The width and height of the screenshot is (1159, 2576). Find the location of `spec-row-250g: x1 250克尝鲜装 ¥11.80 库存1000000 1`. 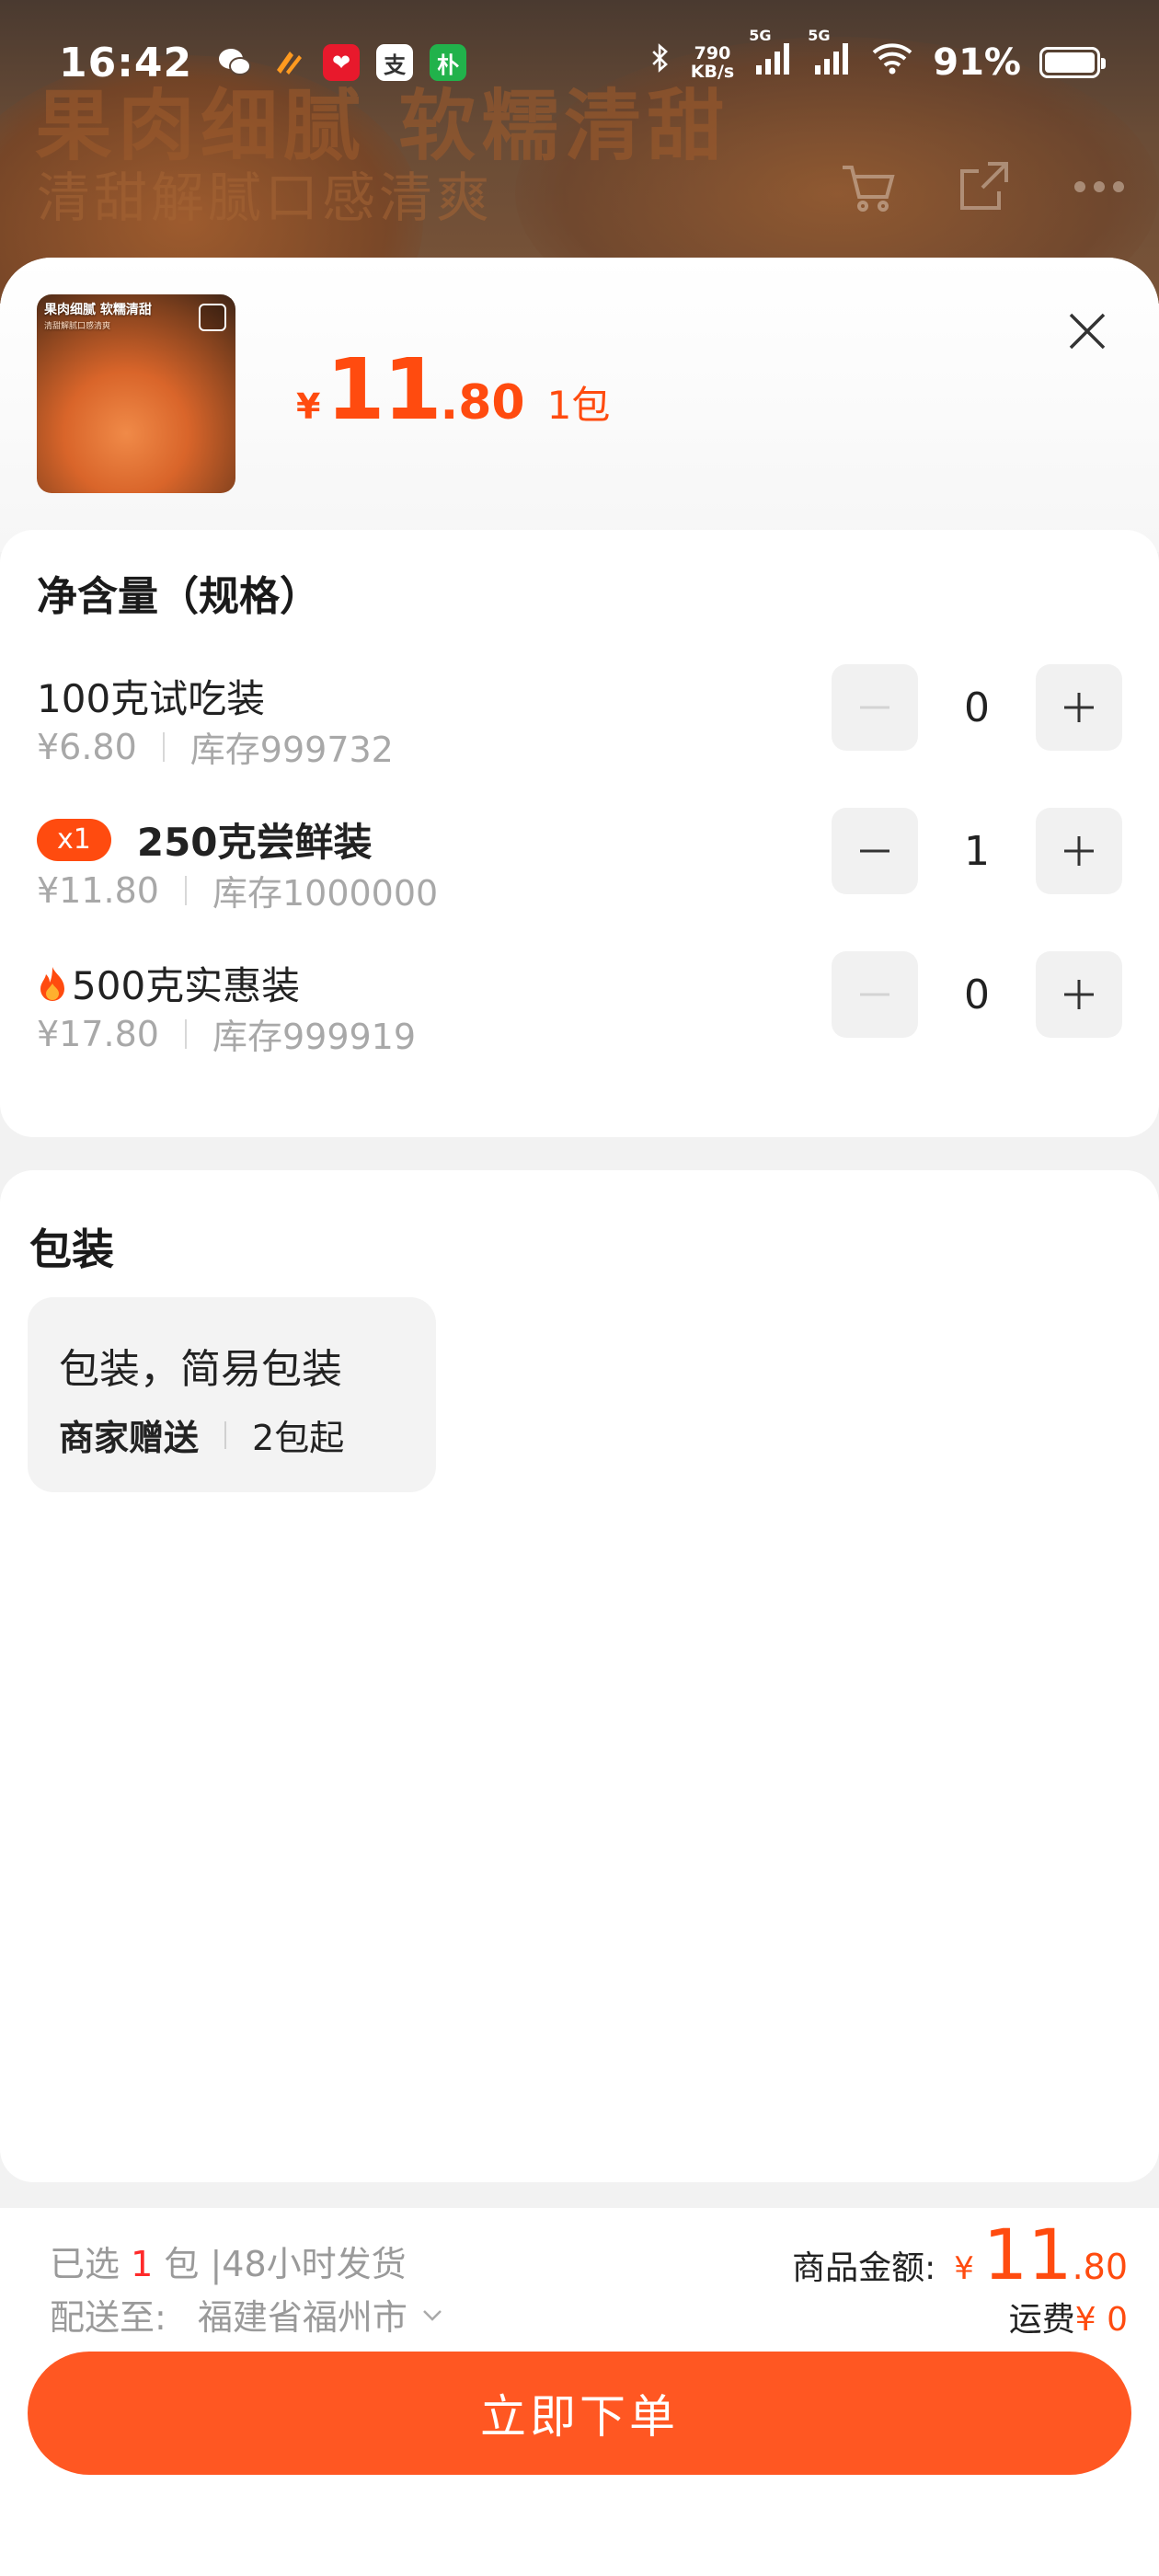

spec-row-250g: x1 250克尝鲜装 ¥11.80 库存1000000 1 is located at coordinates (579, 861).